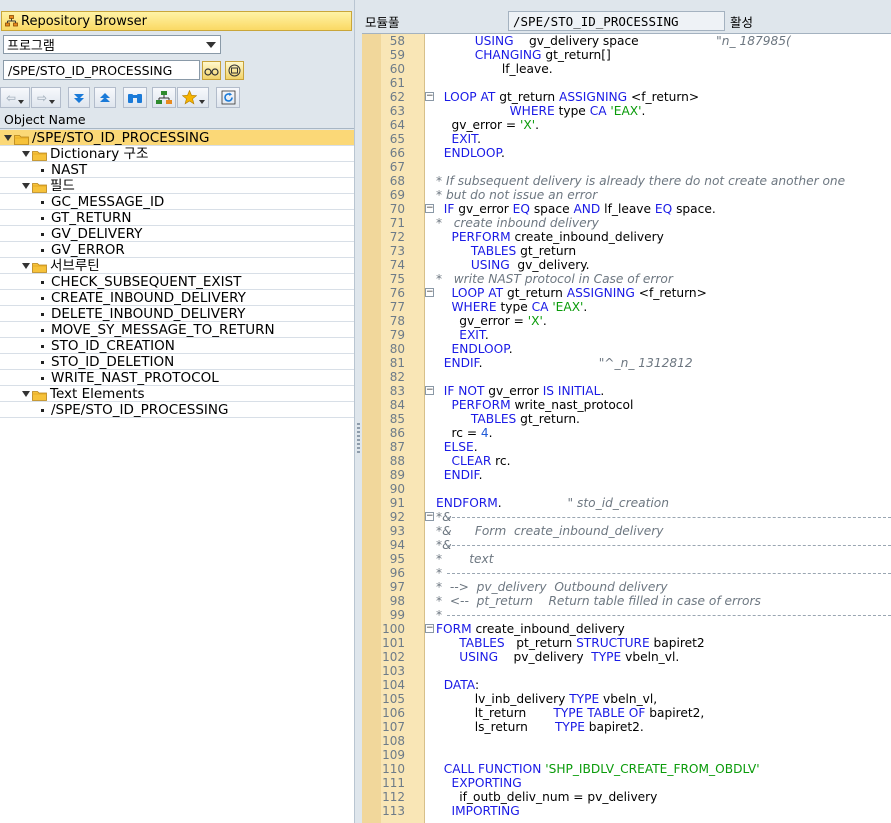  What do you see at coordinates (626, 755) in the screenshot?
I see `code-line: 109` at bounding box center [626, 755].